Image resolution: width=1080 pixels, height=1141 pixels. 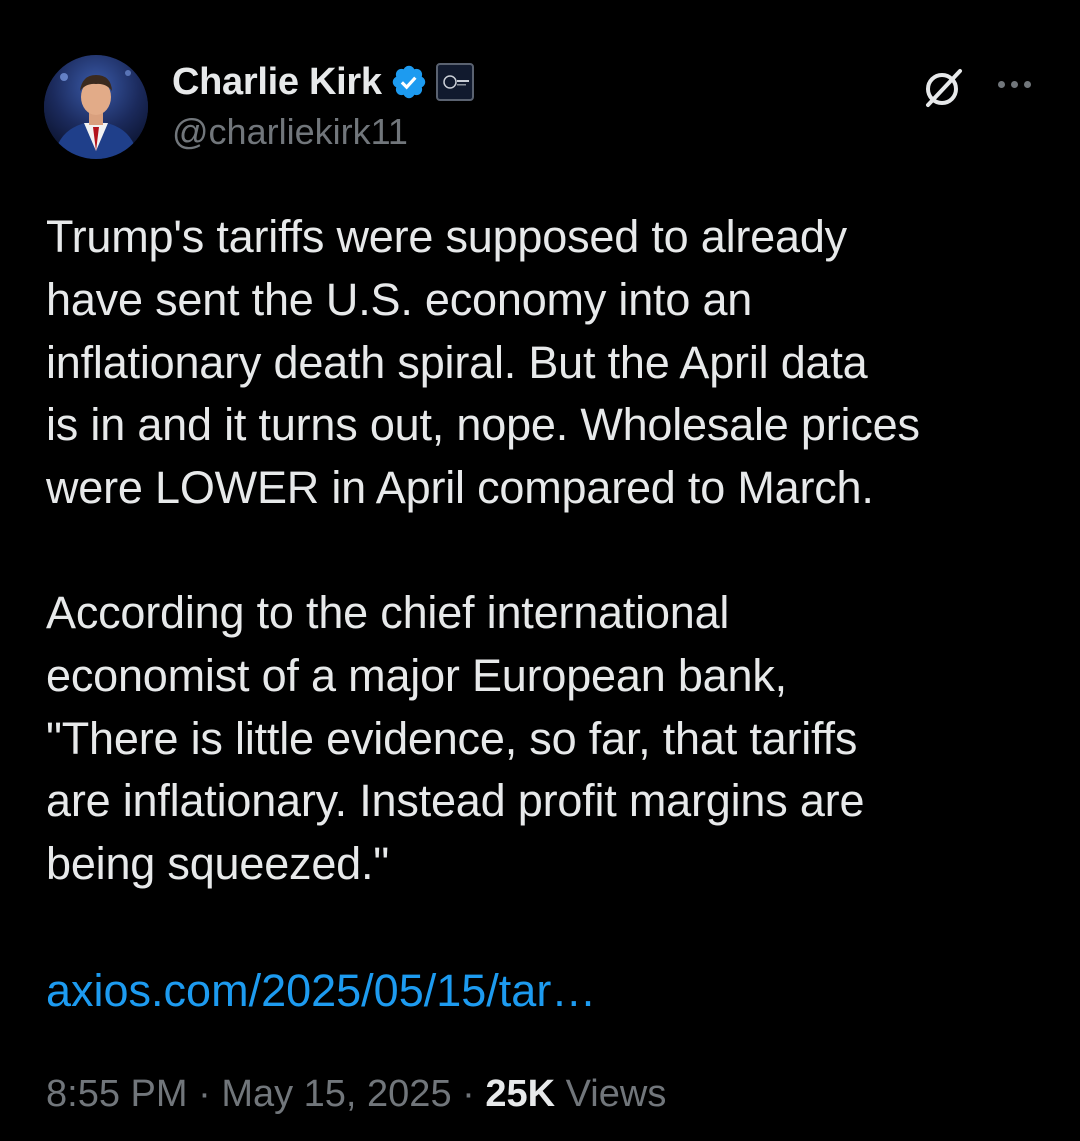 I want to click on tweet-date: May 15, 2025, so click(x=336, y=1094).